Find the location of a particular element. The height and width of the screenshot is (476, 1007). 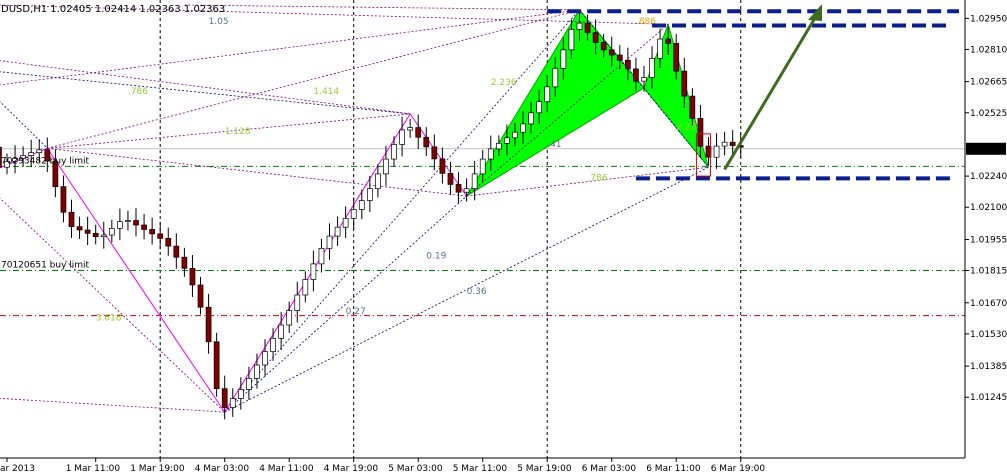

y-tick-label: 1.02525 is located at coordinates (988, 114).